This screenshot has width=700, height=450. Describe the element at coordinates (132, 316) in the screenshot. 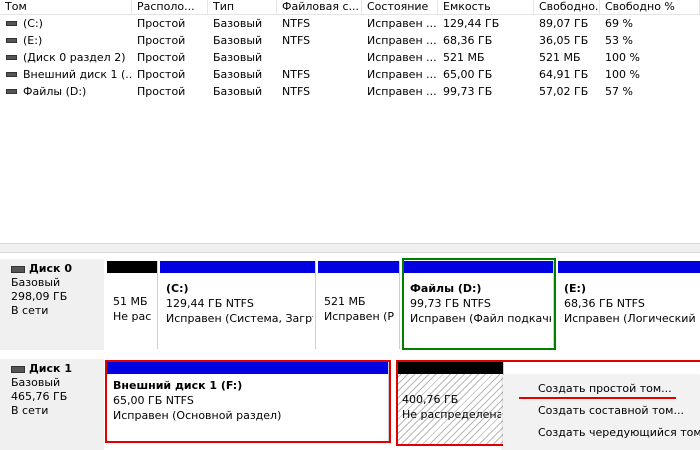

I see `partition-status: Не рас` at that location.